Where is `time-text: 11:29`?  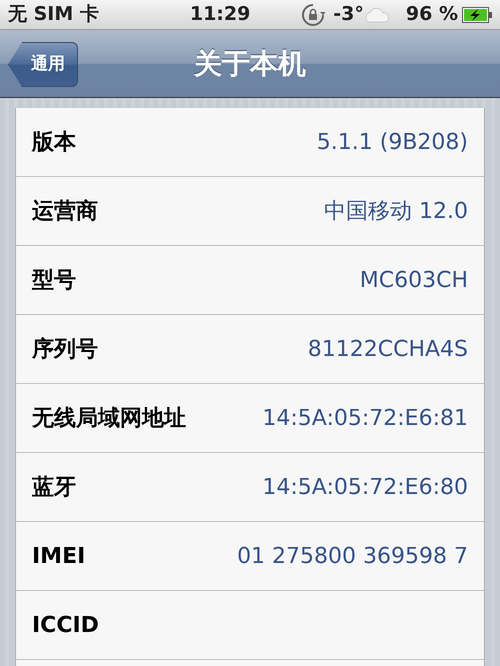
time-text: 11:29 is located at coordinates (220, 14).